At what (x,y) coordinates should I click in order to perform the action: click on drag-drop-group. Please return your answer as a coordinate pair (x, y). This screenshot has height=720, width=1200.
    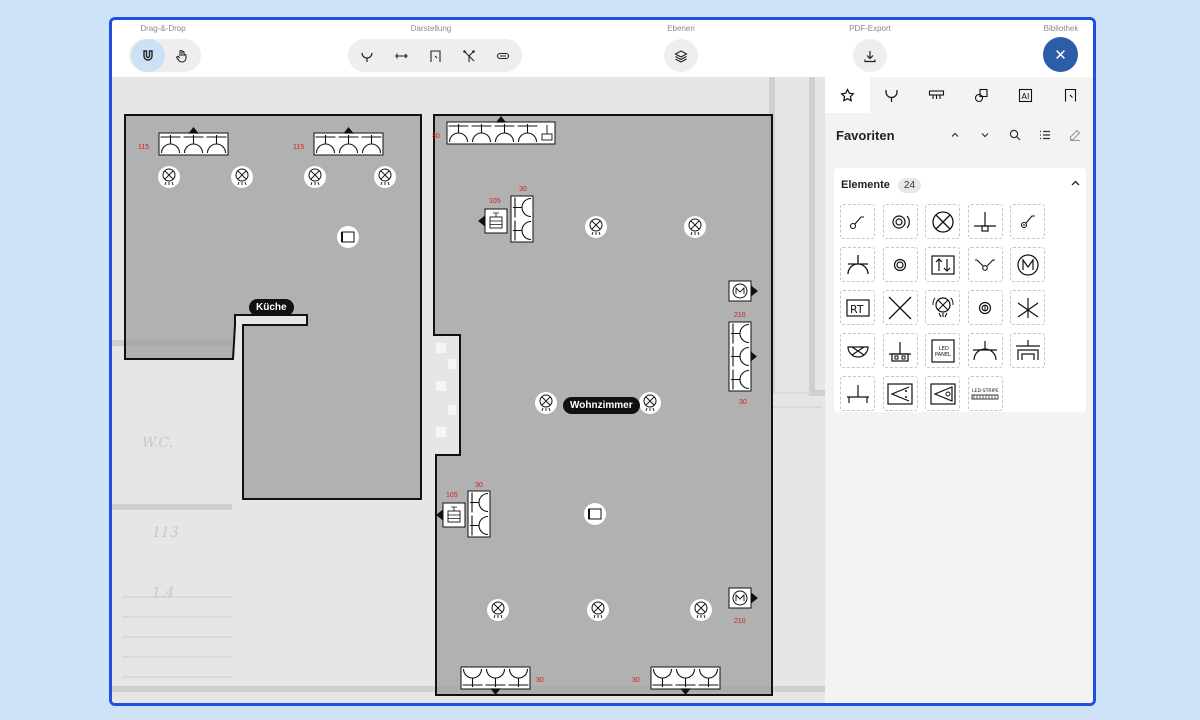
    Looking at the image, I should click on (165, 55).